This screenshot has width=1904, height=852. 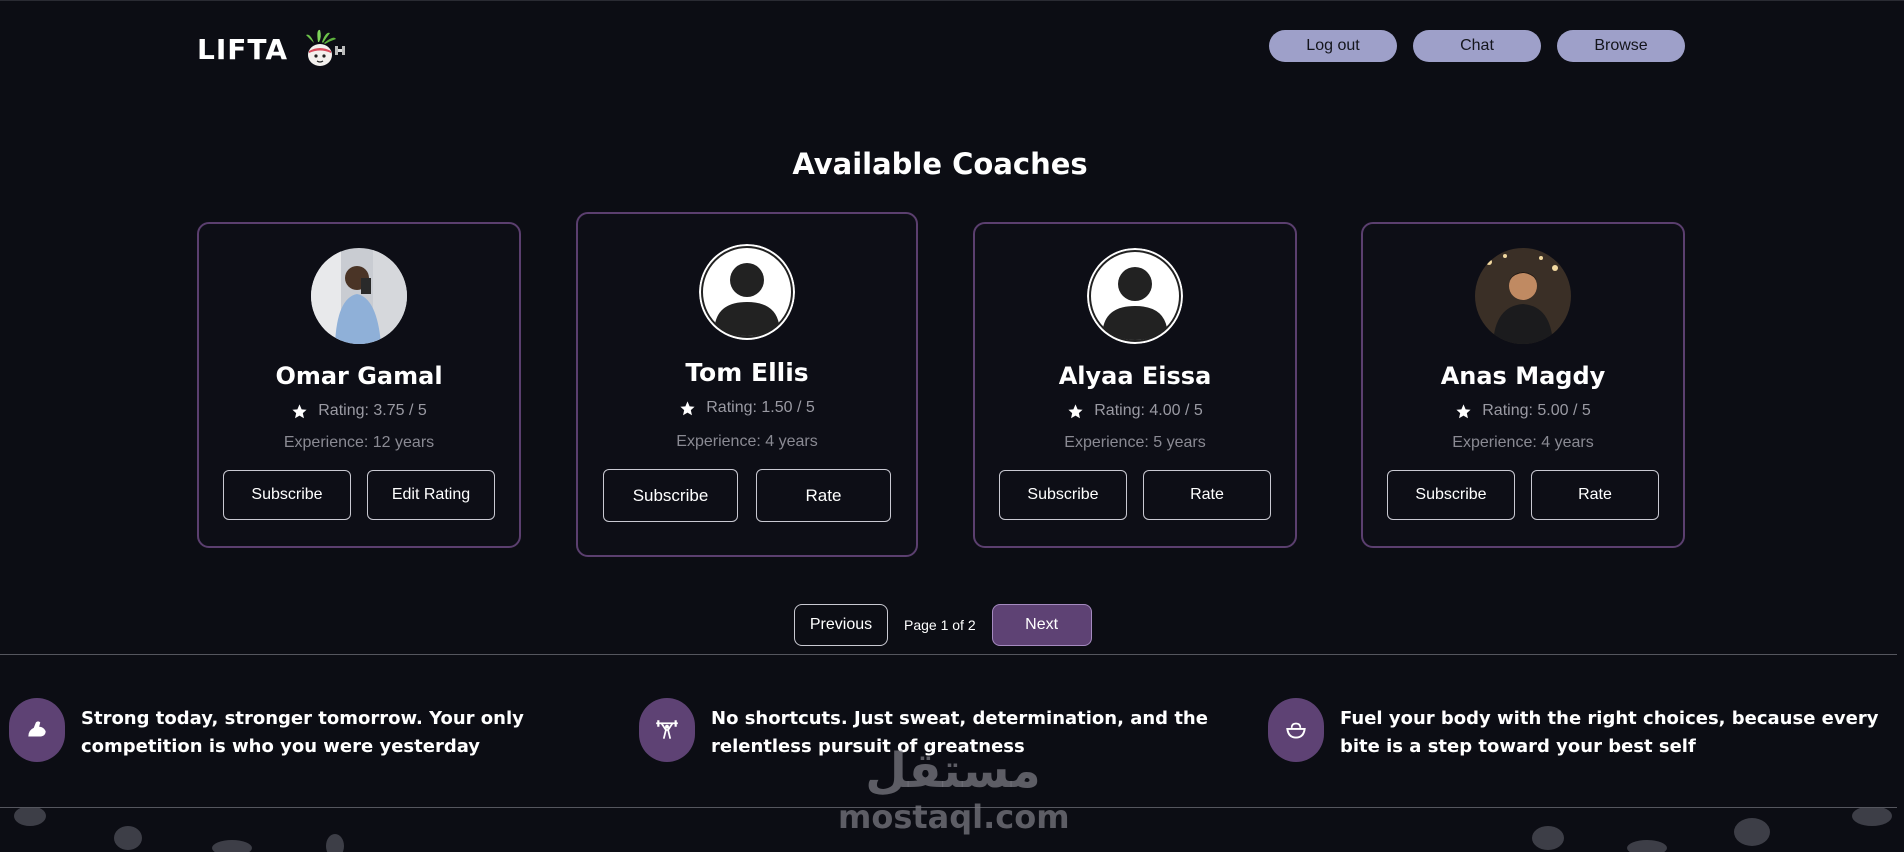 What do you see at coordinates (1148, 410) in the screenshot?
I see `rating-text: Rating: 4.00 / 5` at bounding box center [1148, 410].